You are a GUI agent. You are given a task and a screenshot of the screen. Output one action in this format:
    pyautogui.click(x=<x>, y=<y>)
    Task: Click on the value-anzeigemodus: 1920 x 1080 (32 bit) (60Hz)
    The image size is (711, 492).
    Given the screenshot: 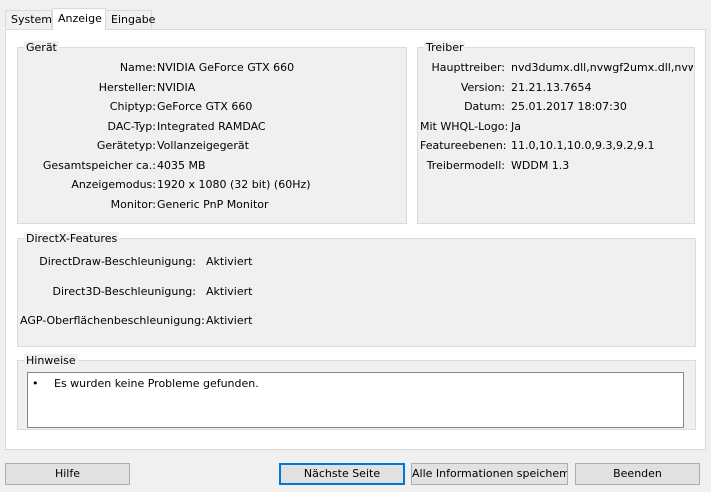 What is the action you would take?
    pyautogui.click(x=234, y=184)
    